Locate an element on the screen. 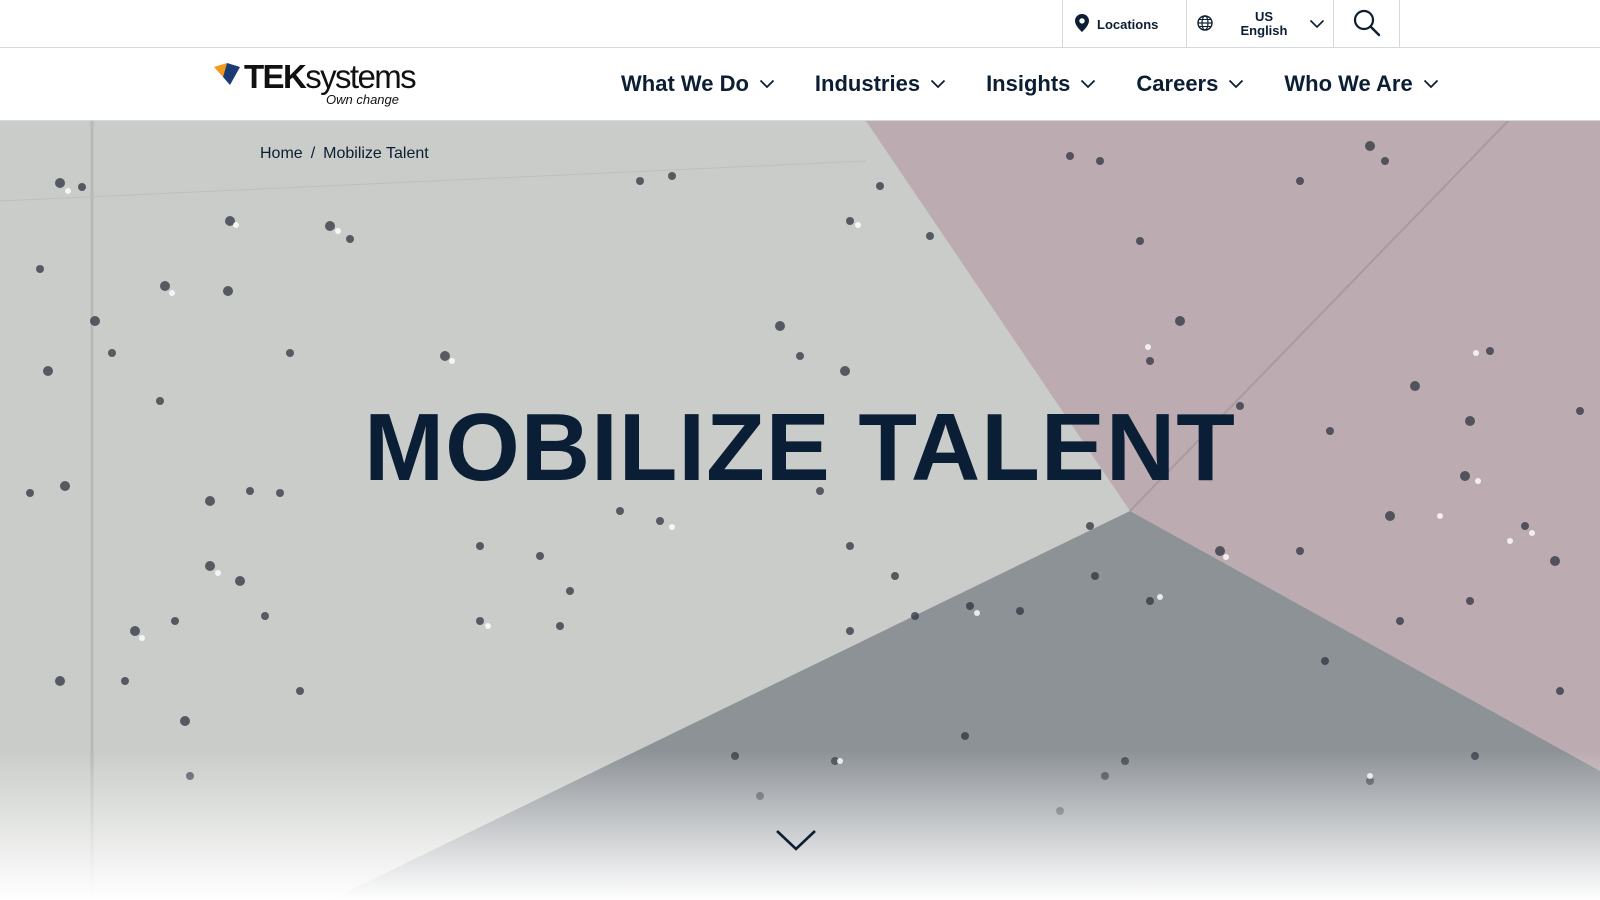 This screenshot has height=900, width=1600. nav-item-what-we-do: What We Do is located at coordinates (698, 84).